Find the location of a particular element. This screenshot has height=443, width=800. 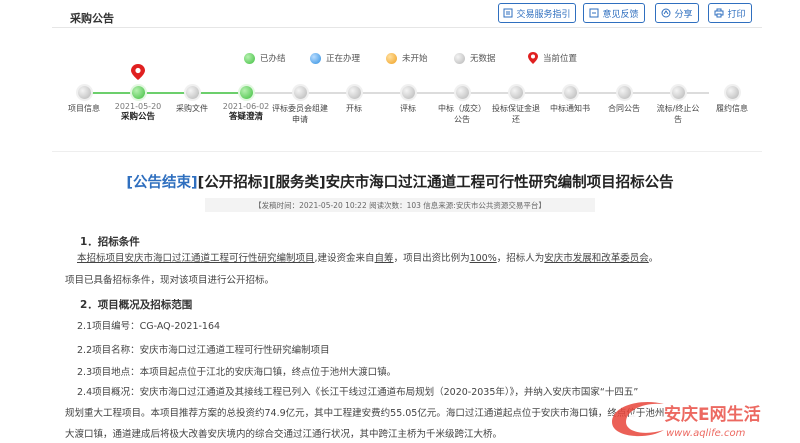

feedback-icon is located at coordinates (594, 13).